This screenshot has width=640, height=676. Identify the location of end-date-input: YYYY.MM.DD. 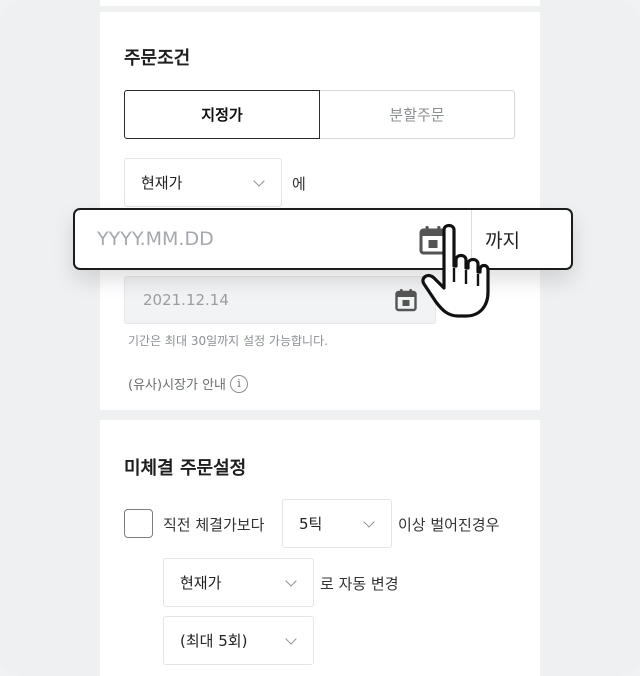
(273, 239).